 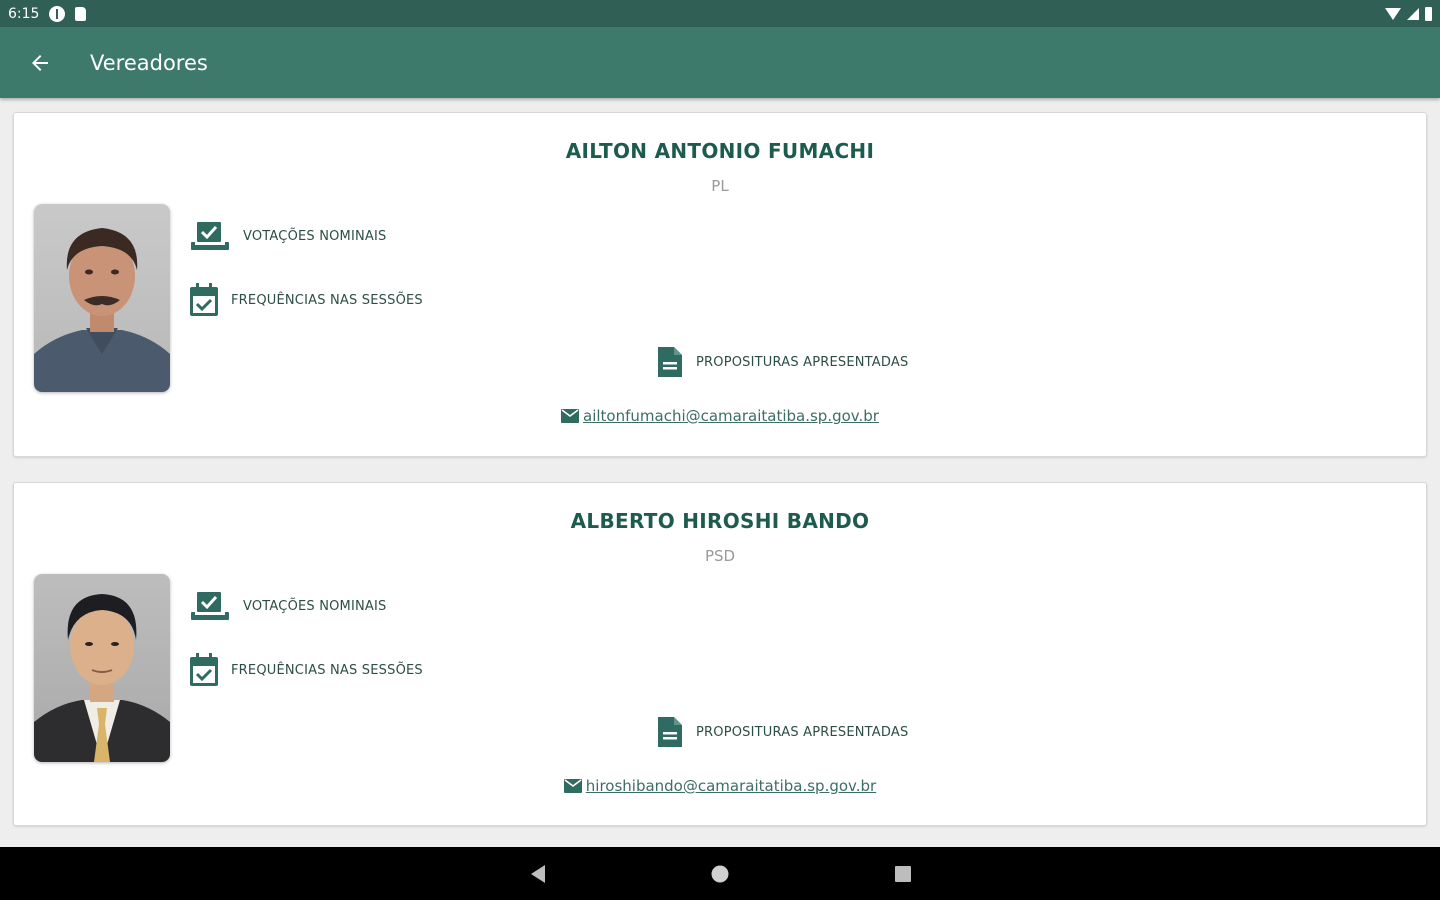 I want to click on sd-card-icon, so click(x=81, y=13).